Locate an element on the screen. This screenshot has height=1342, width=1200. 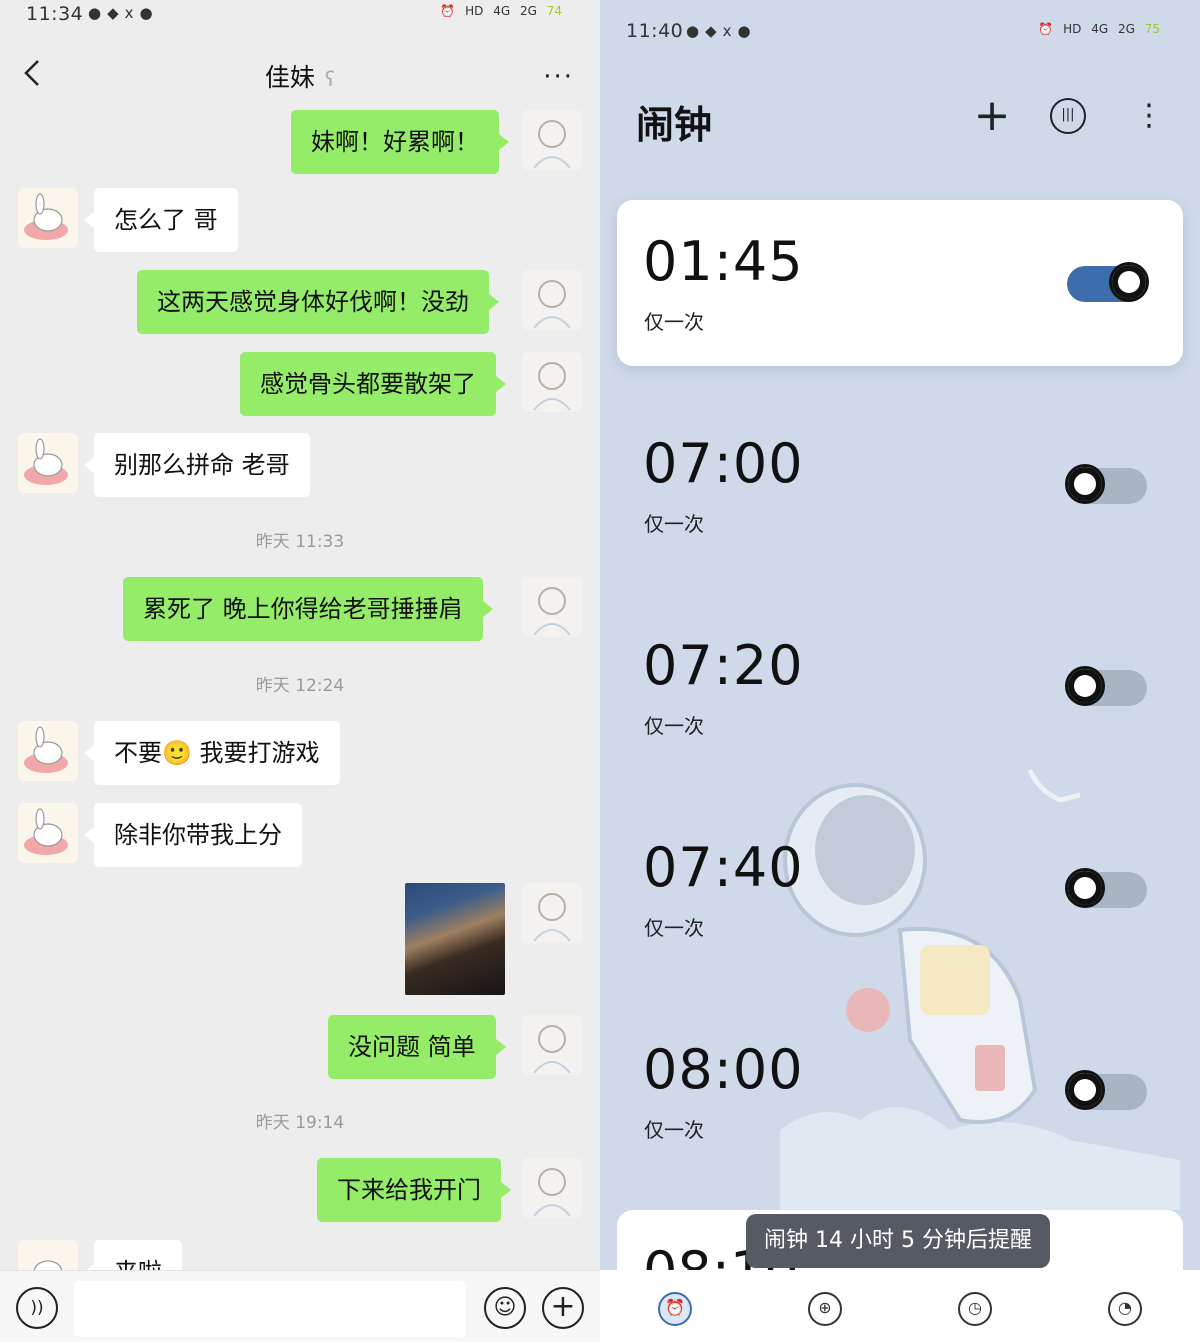
message-bubble-me: 没问题 简单 is located at coordinates (417, 1047).